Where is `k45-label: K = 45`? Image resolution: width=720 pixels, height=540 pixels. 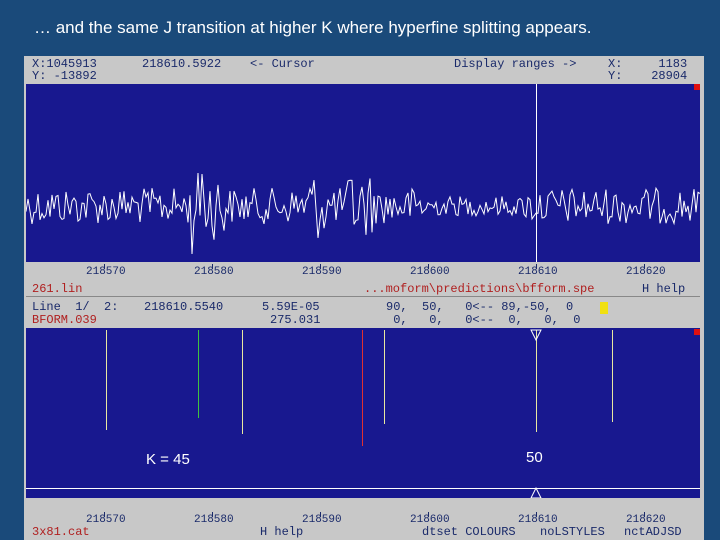 k45-label: K = 45 is located at coordinates (168, 459).